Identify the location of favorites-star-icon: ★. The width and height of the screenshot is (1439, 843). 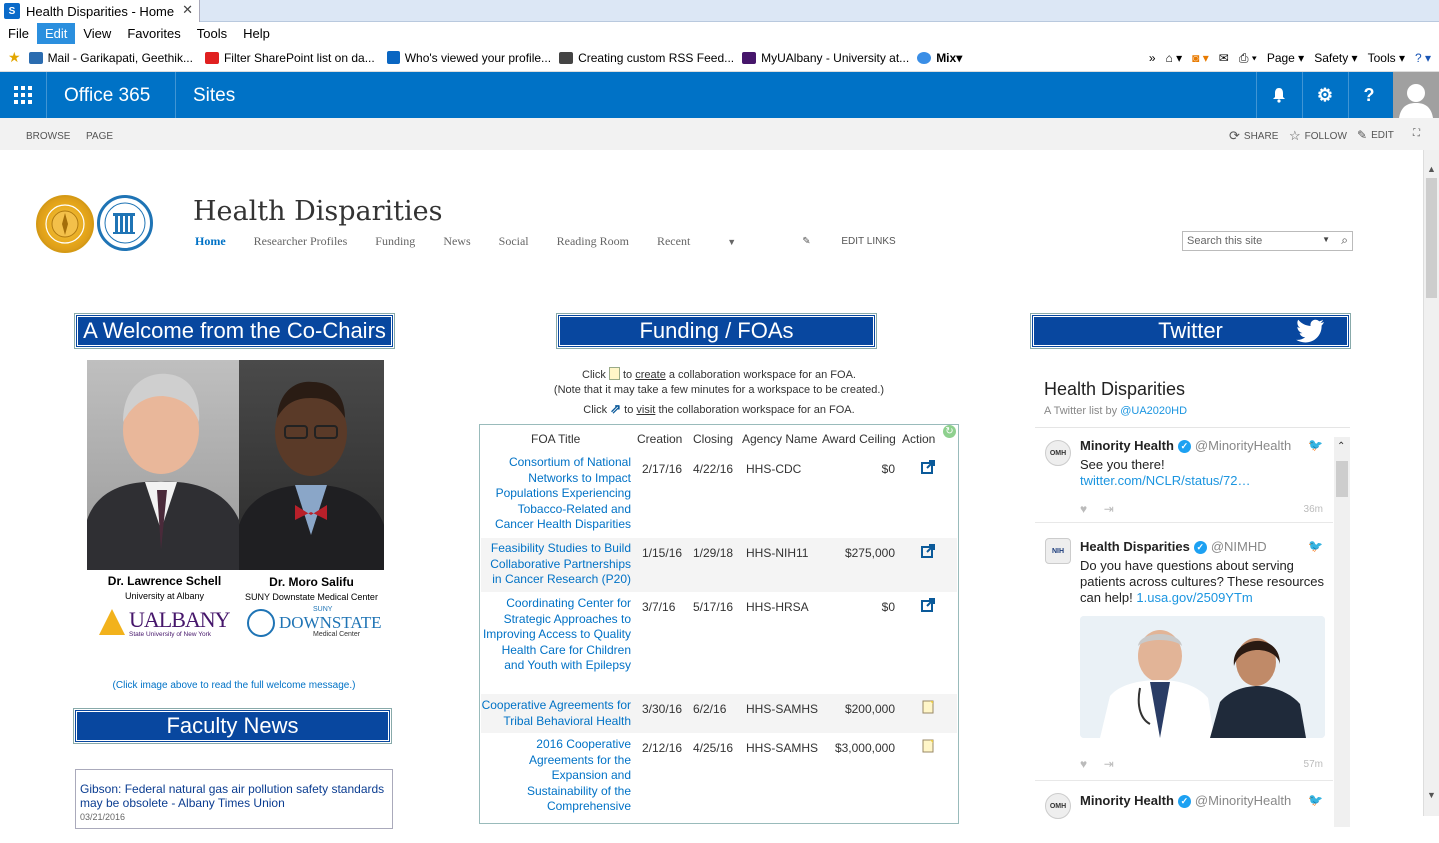
(14, 57).